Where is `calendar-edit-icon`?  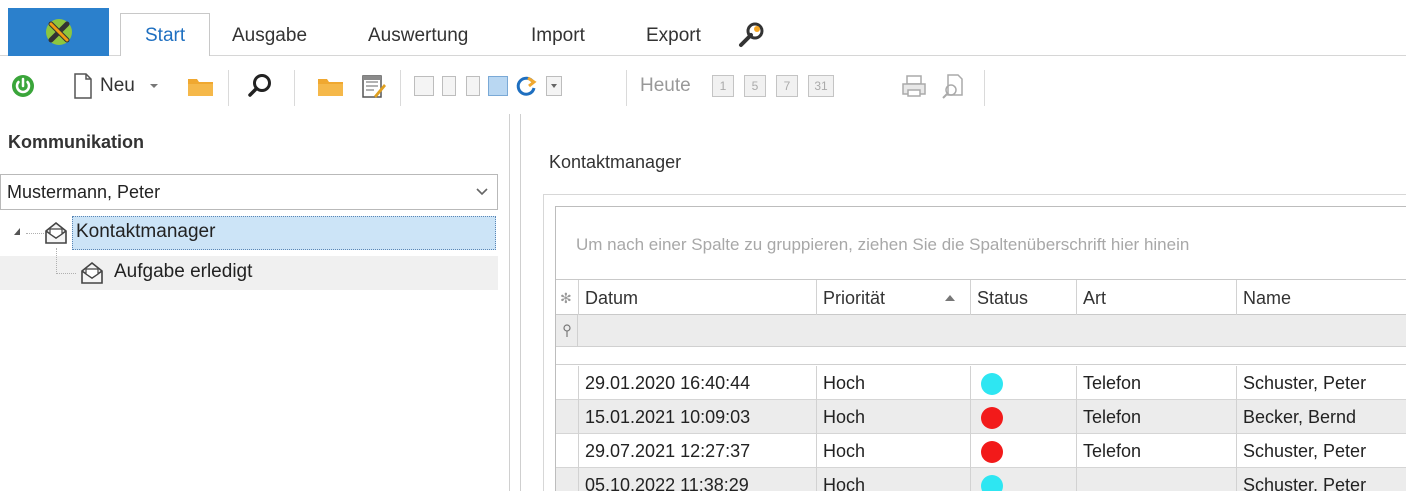
calendar-edit-icon is located at coordinates (374, 86).